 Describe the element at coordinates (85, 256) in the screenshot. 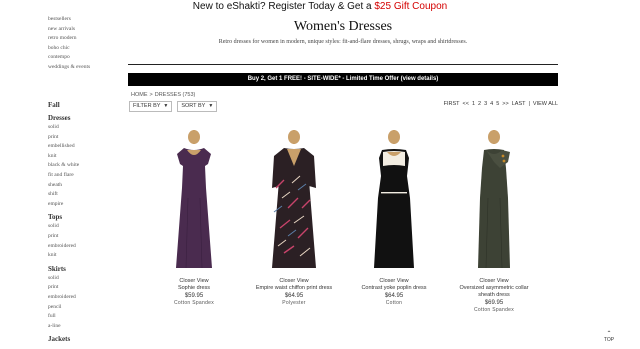

I see `sidebar-item-tops-knit: knit` at that location.